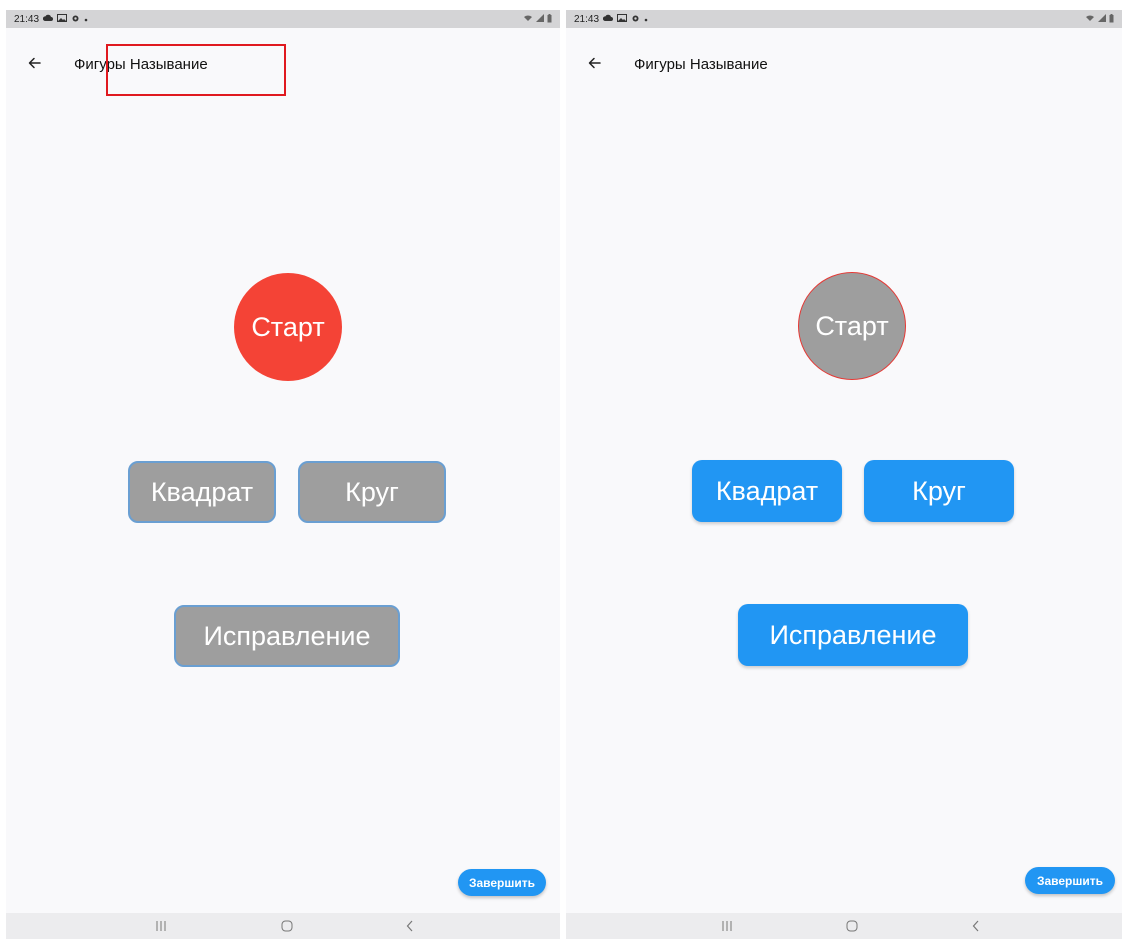  What do you see at coordinates (701, 64) in the screenshot?
I see `page-title: Фигуры Называние` at bounding box center [701, 64].